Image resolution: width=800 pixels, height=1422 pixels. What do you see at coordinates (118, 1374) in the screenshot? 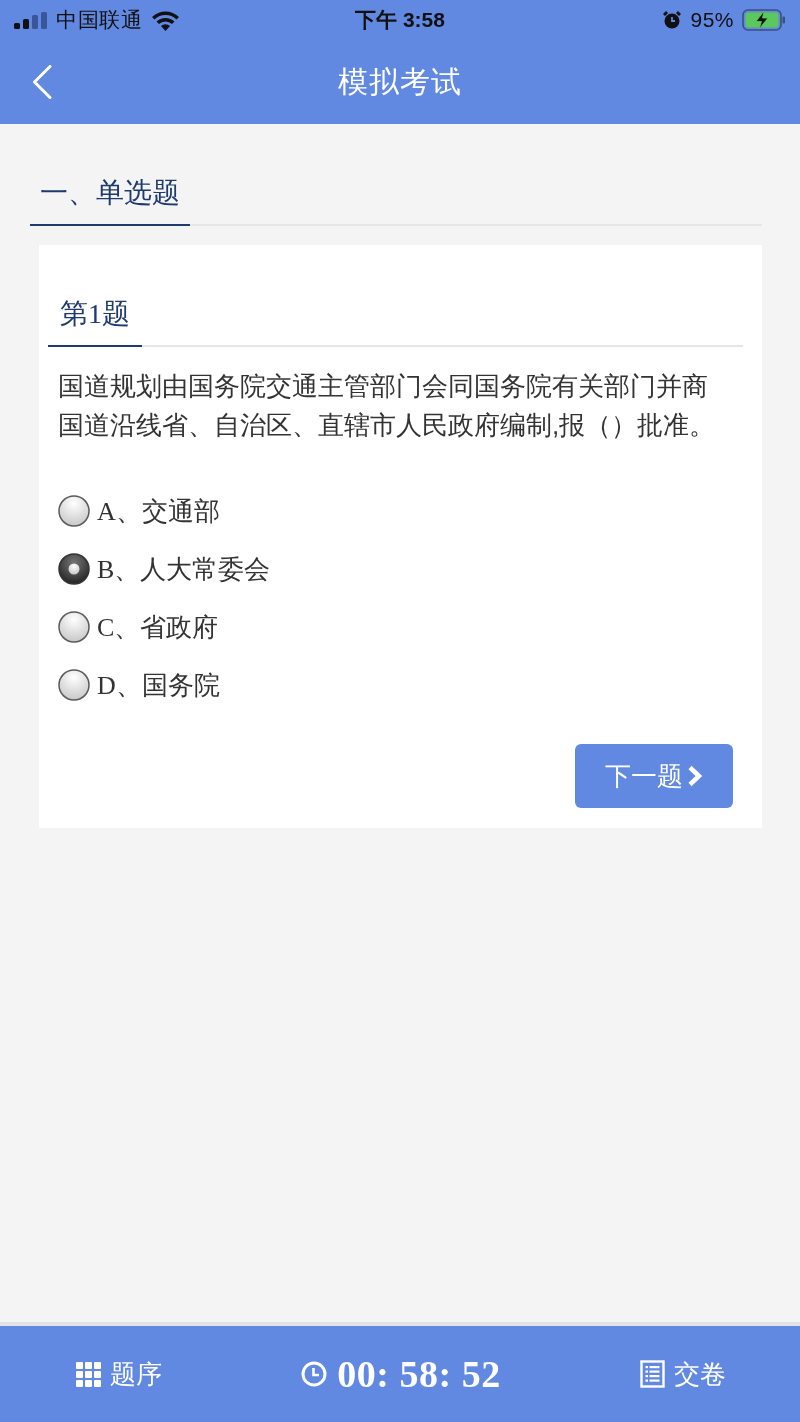
I see `question-index-button: 题序` at bounding box center [118, 1374].